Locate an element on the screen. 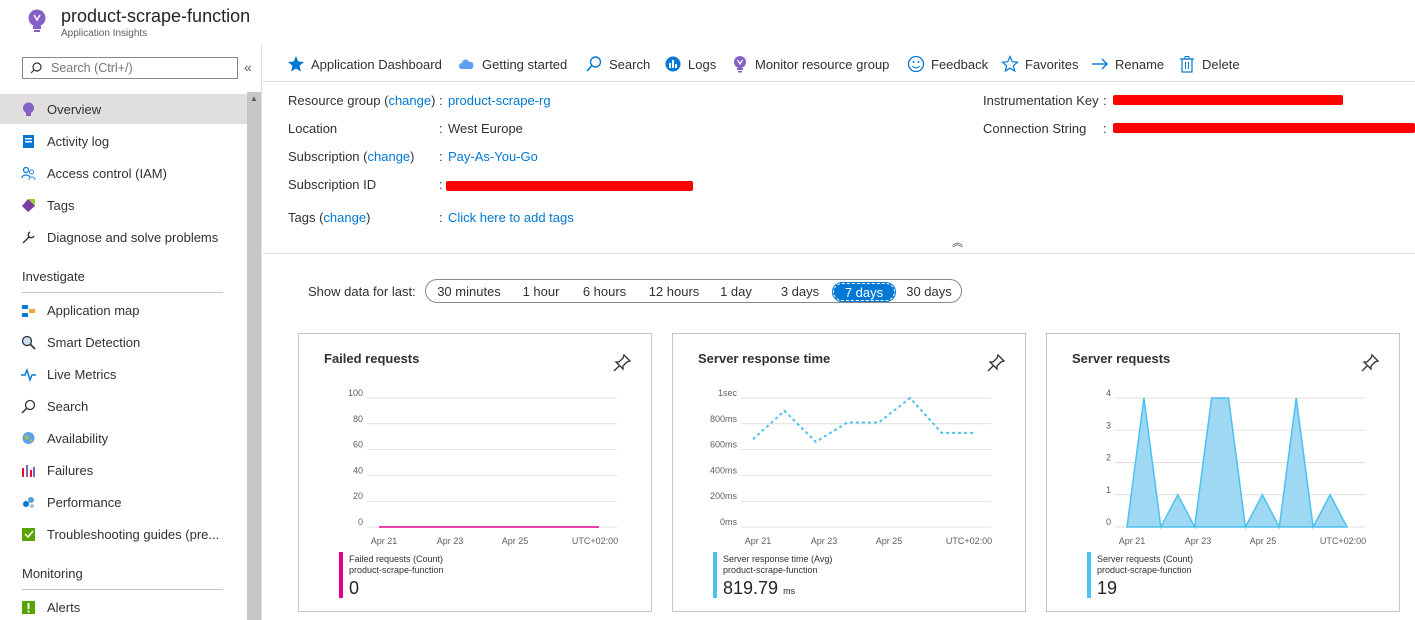  sidebar-search is located at coordinates (130, 68).